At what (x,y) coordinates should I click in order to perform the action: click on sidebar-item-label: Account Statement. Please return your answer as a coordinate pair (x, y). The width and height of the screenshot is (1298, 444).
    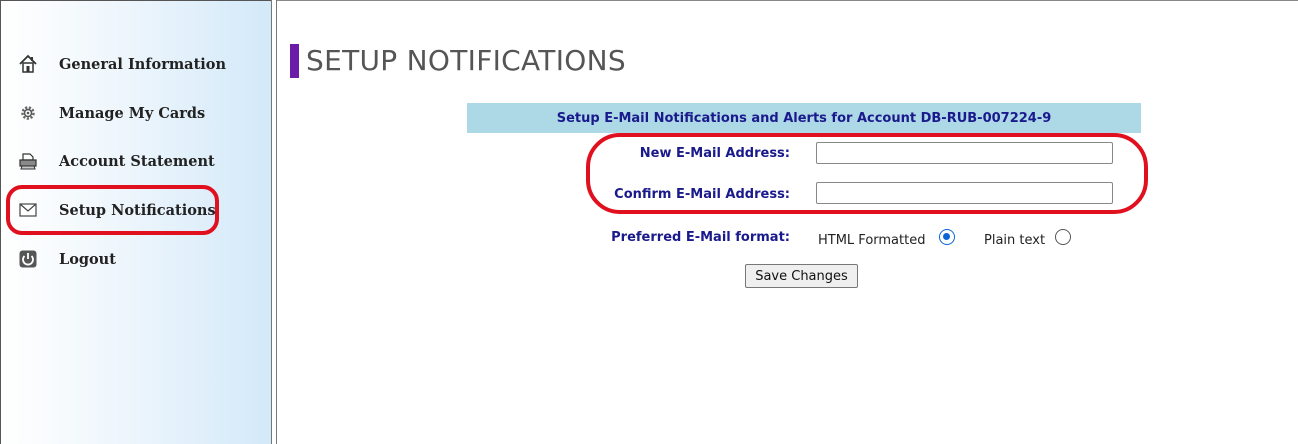
    Looking at the image, I should click on (137, 161).